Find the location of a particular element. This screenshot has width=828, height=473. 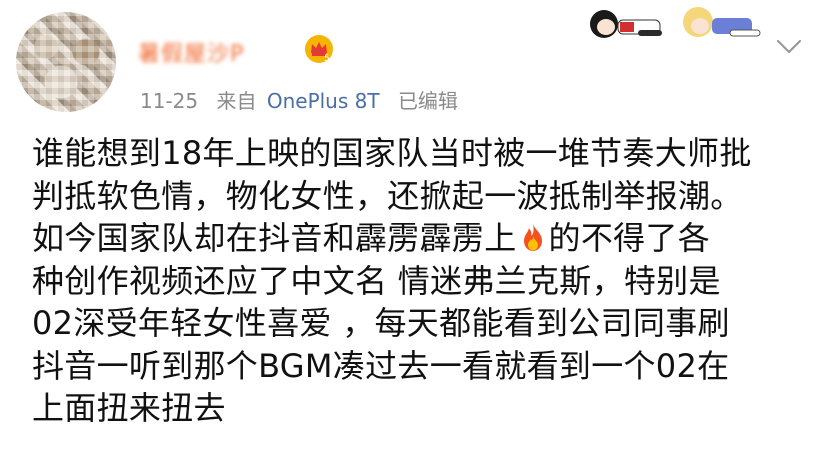

content-line: 抖音一听到那个BGM凑过去一看就看到一个02在 is located at coordinates (381, 365).